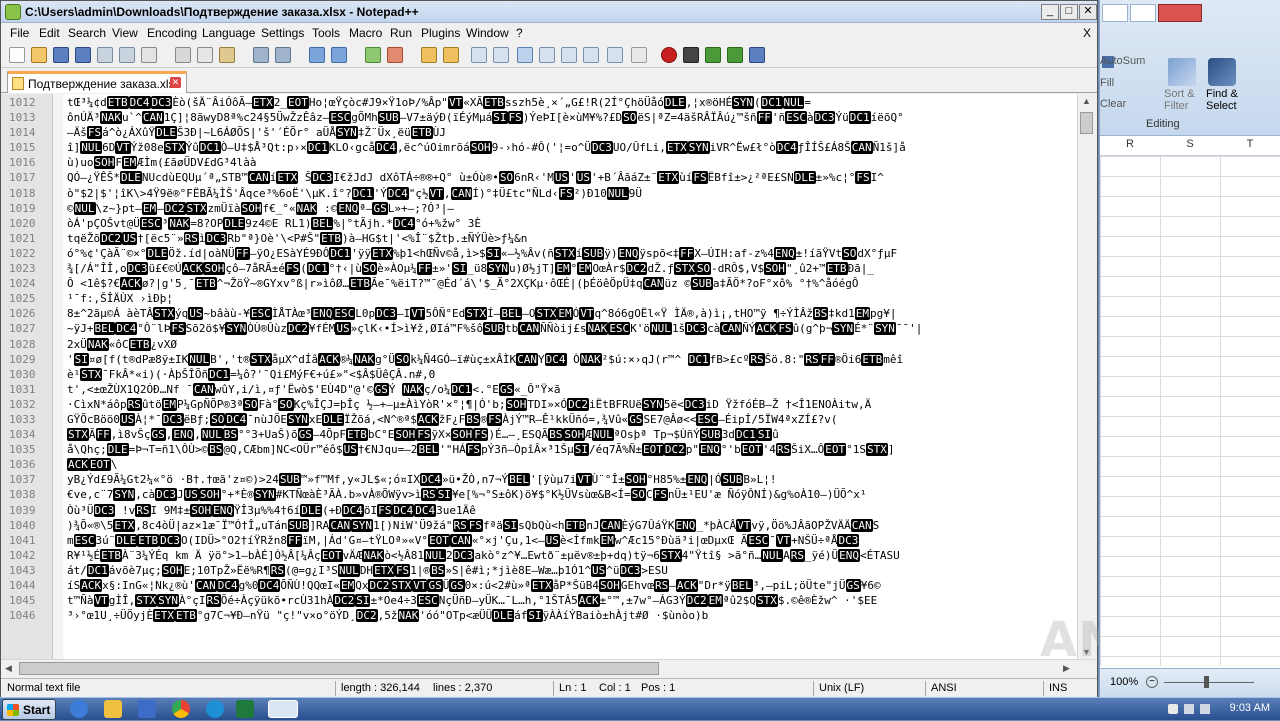 The image size is (1280, 721). What do you see at coordinates (373, 55) in the screenshot?
I see `zoom-in-icon` at bounding box center [373, 55].